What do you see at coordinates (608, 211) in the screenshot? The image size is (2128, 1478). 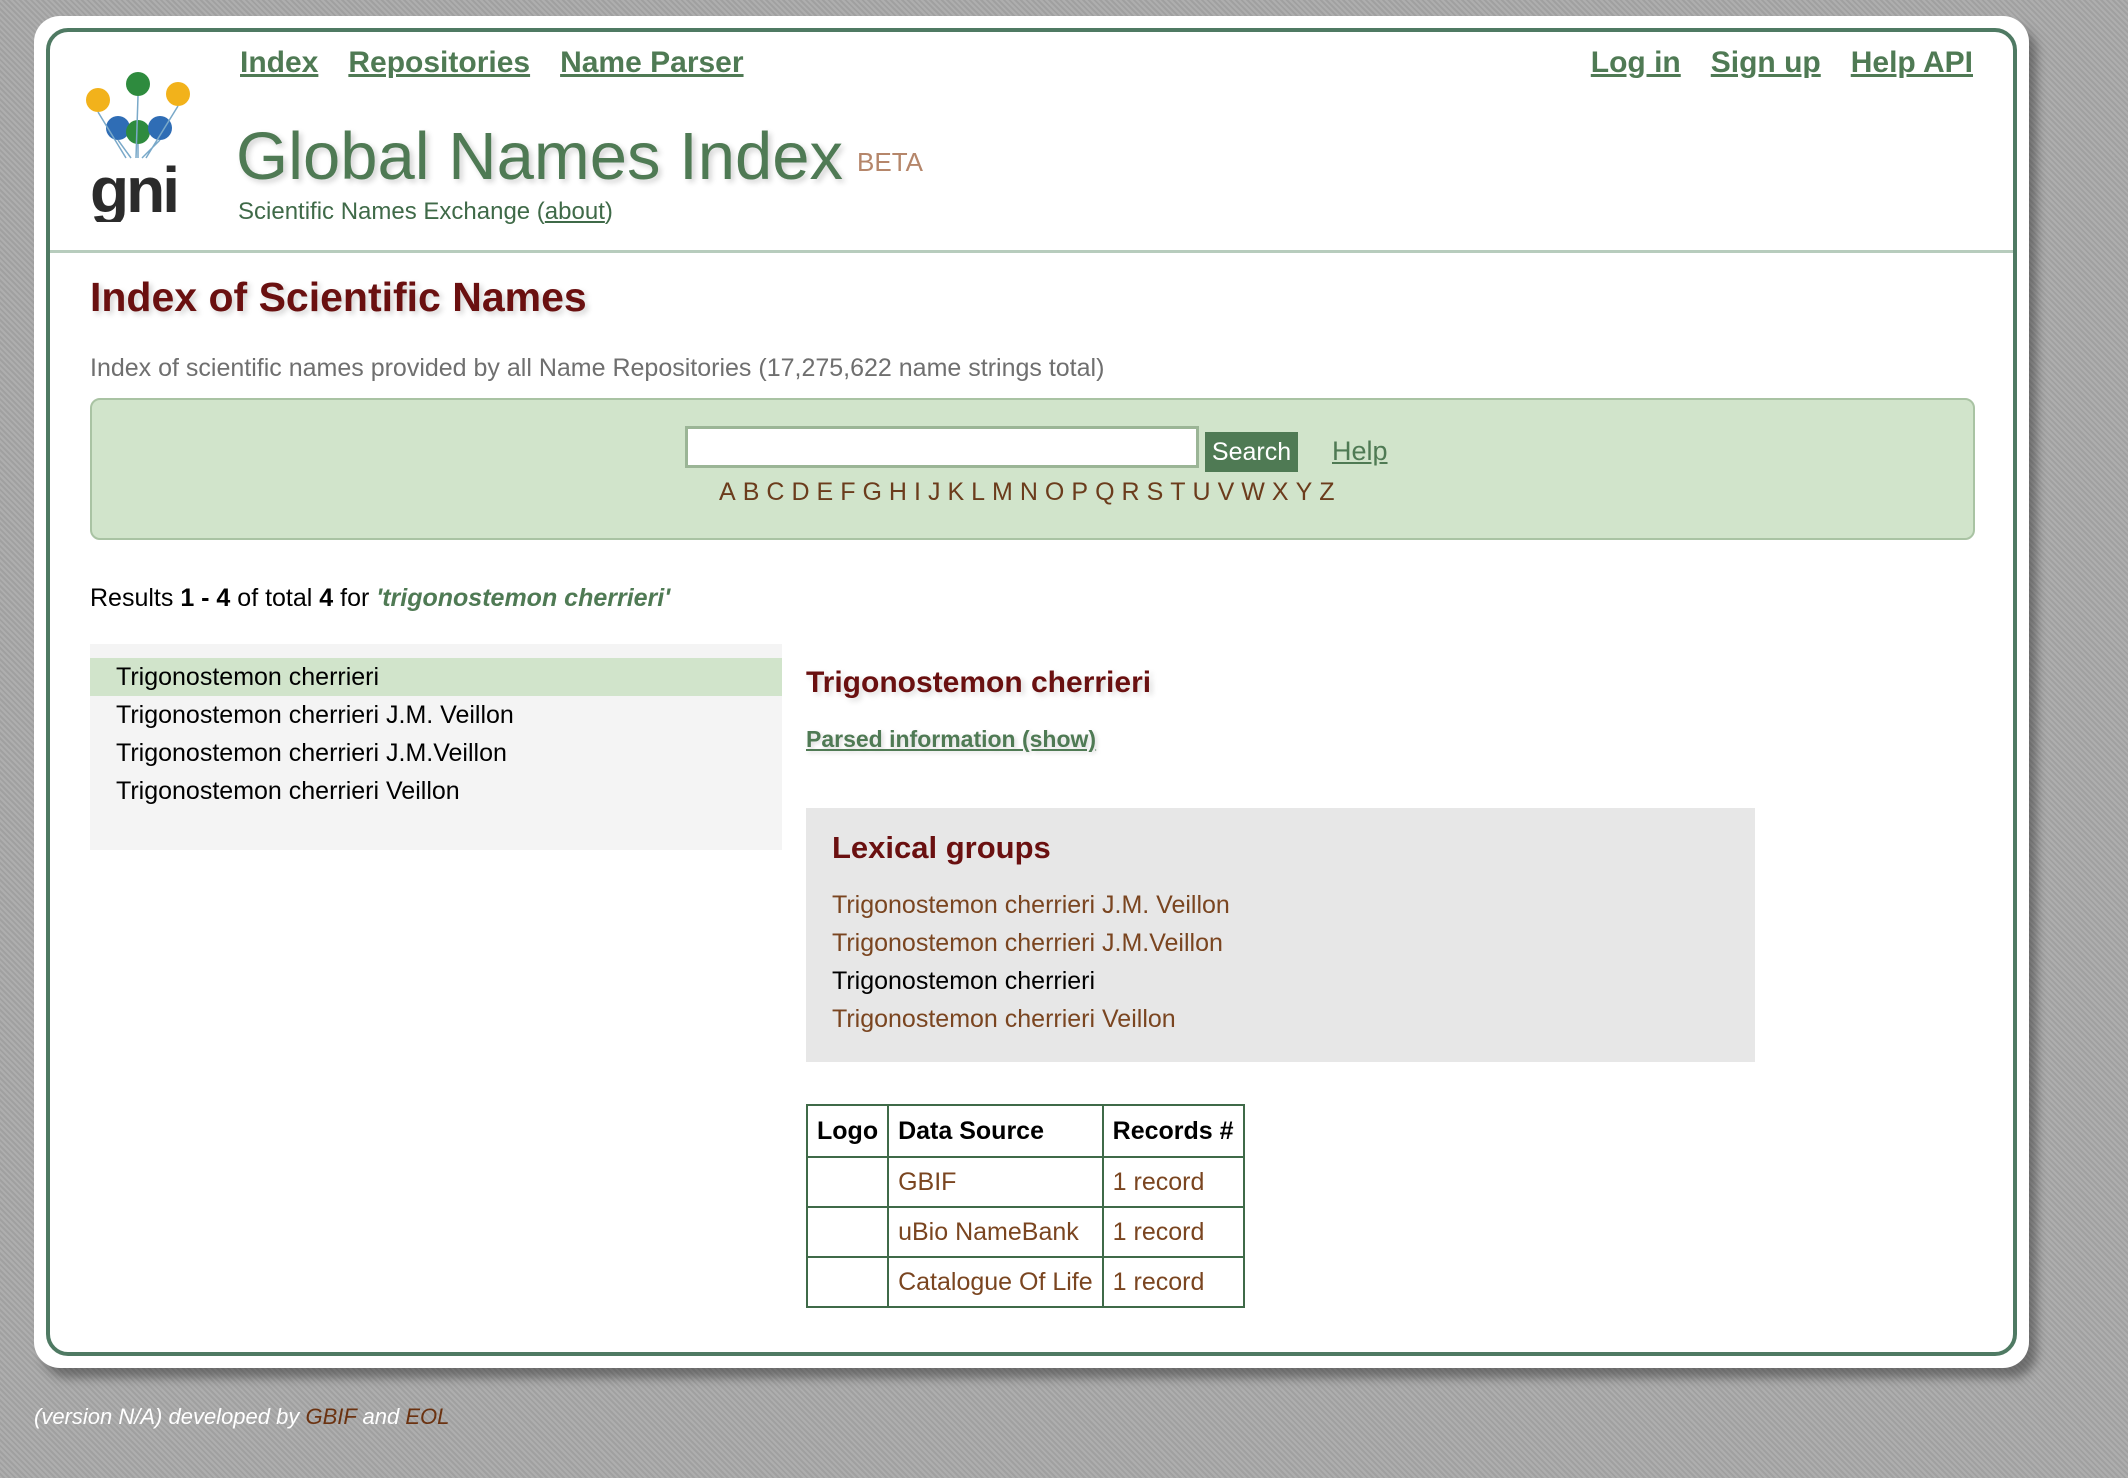 I see `tagline-suffix: )` at bounding box center [608, 211].